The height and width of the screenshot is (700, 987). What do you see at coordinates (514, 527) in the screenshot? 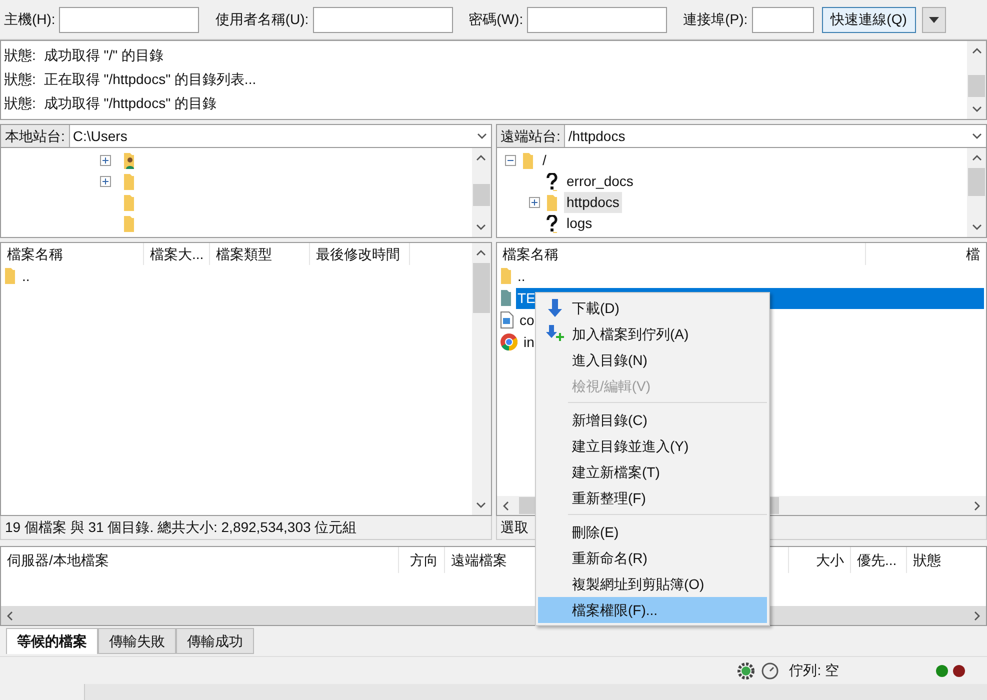
I see `status-text: 選取` at bounding box center [514, 527].